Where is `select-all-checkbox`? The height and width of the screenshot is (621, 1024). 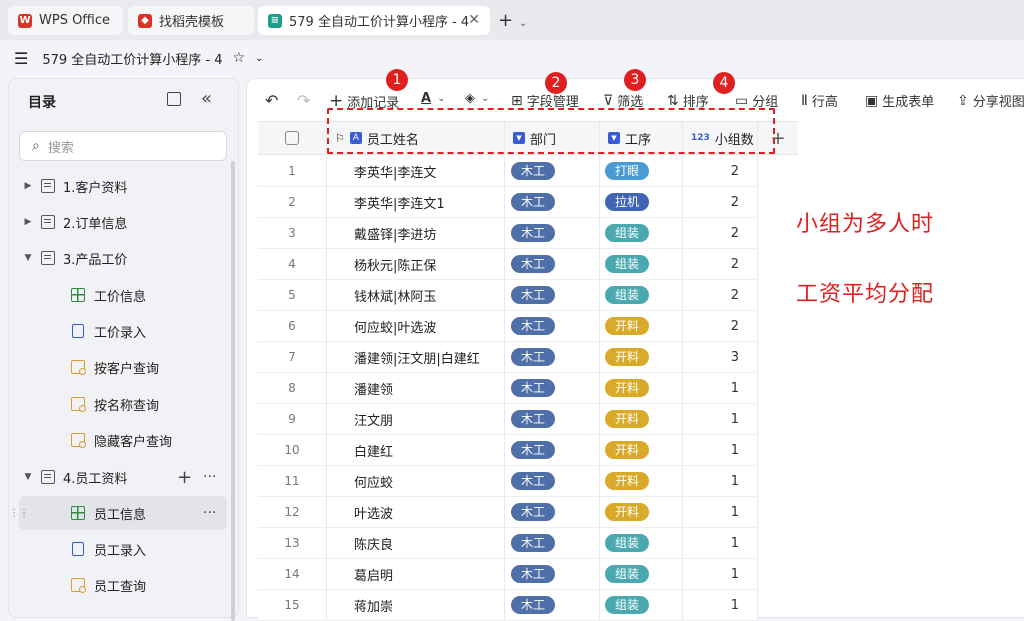
select-all-checkbox is located at coordinates (292, 138).